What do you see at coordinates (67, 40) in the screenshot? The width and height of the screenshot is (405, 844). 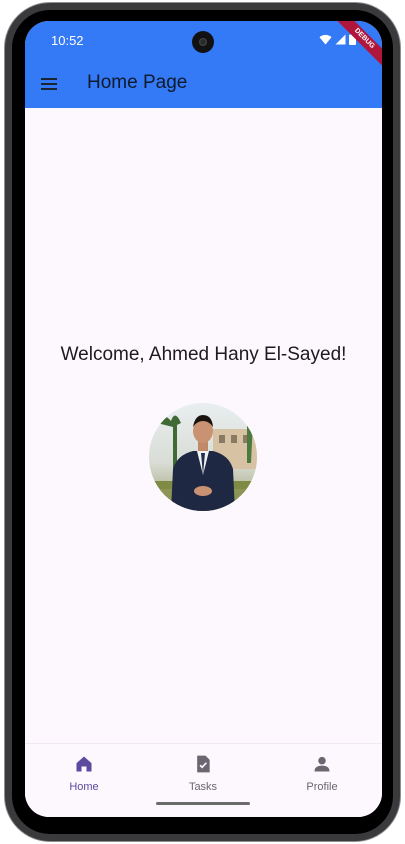 I see `status-time: 10:52` at bounding box center [67, 40].